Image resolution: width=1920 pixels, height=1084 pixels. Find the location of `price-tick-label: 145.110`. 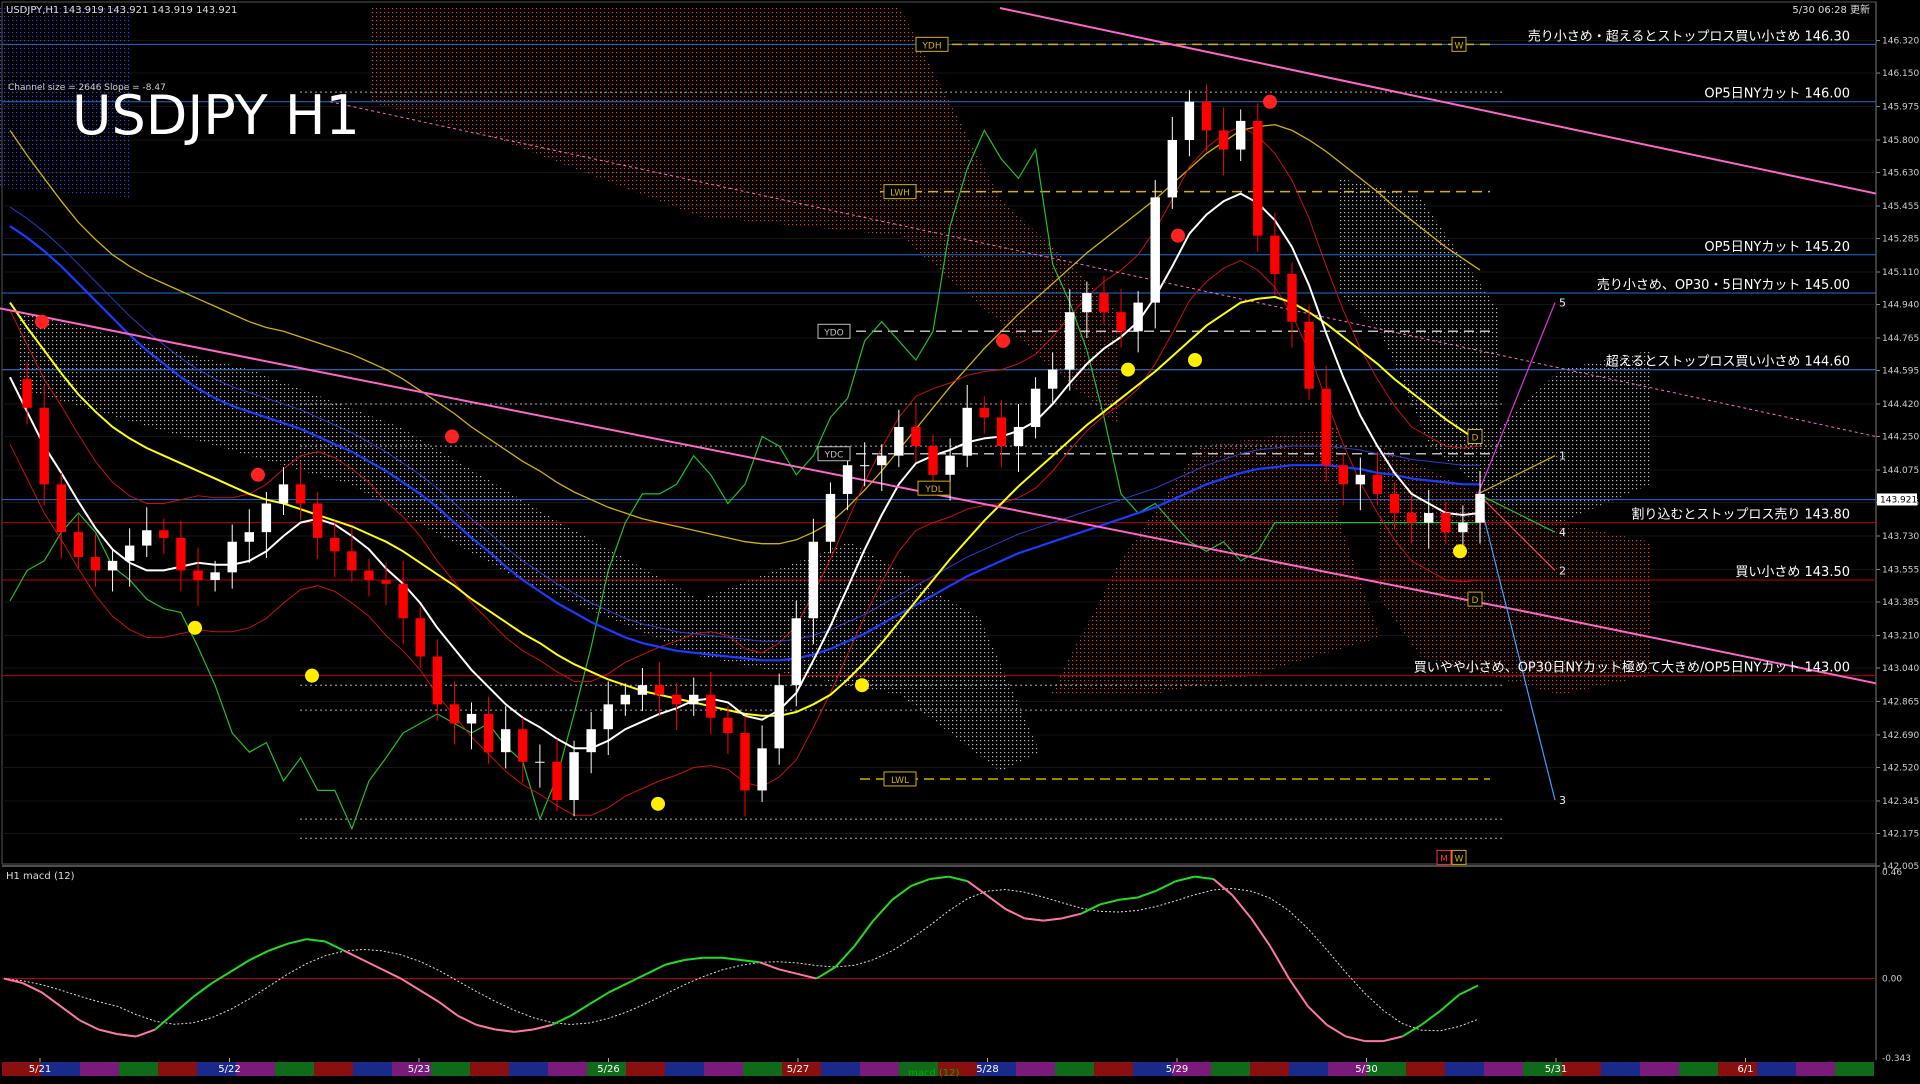

price-tick-label: 145.110 is located at coordinates (1900, 273).